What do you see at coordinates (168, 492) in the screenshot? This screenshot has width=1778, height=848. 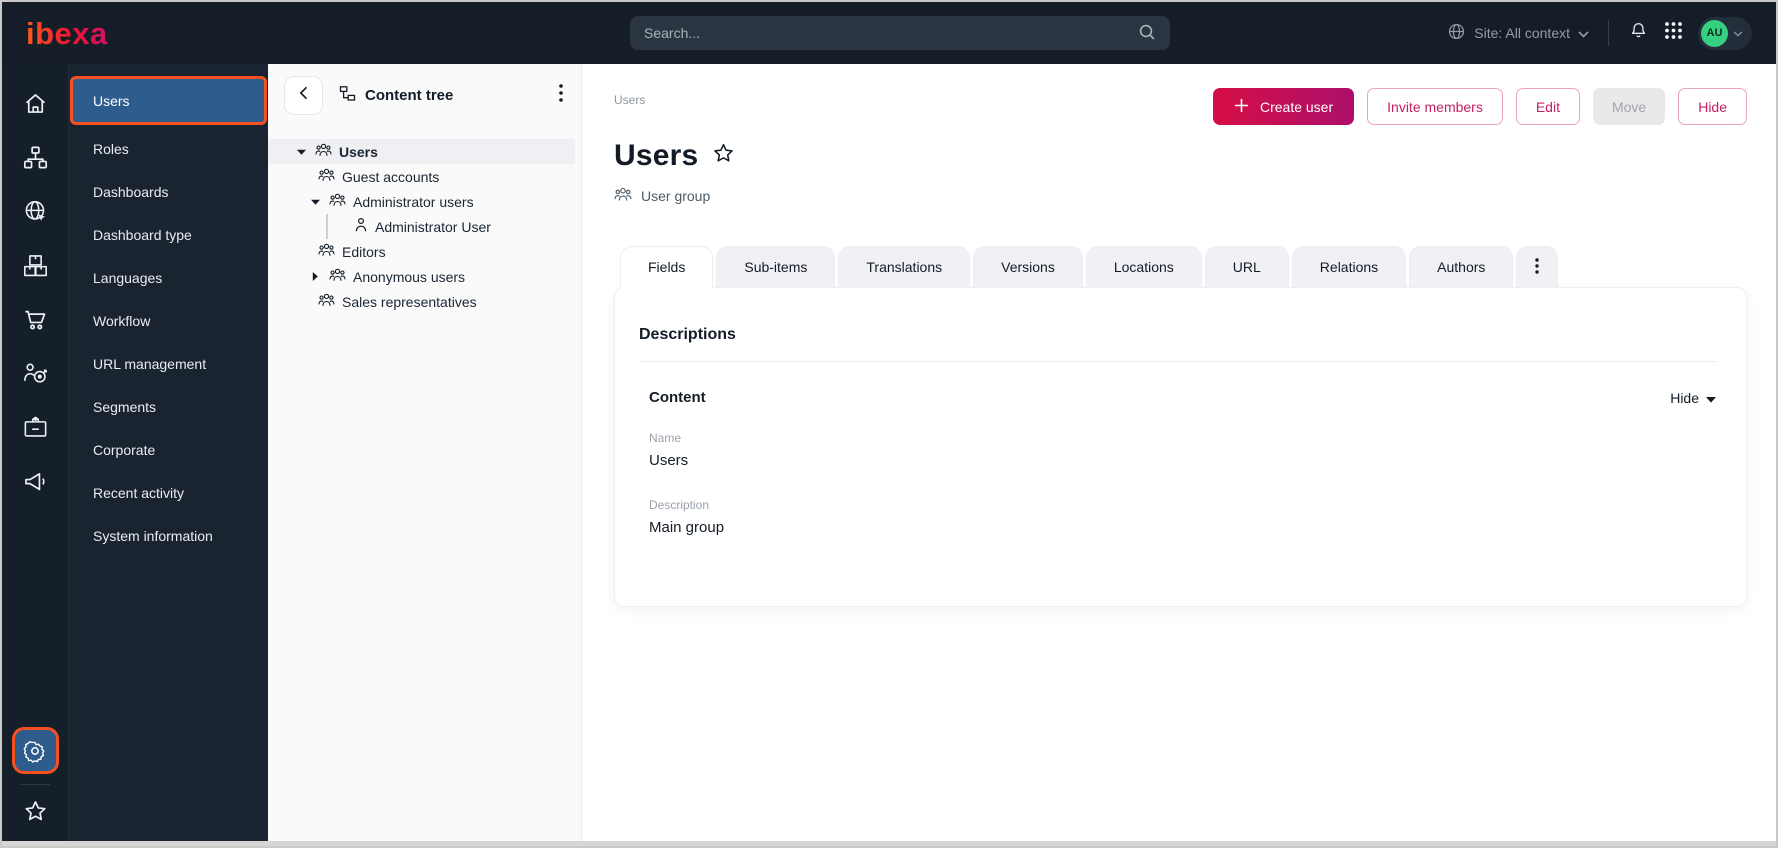 I see `sidebar-item-recent-activity: Recent activity` at bounding box center [168, 492].